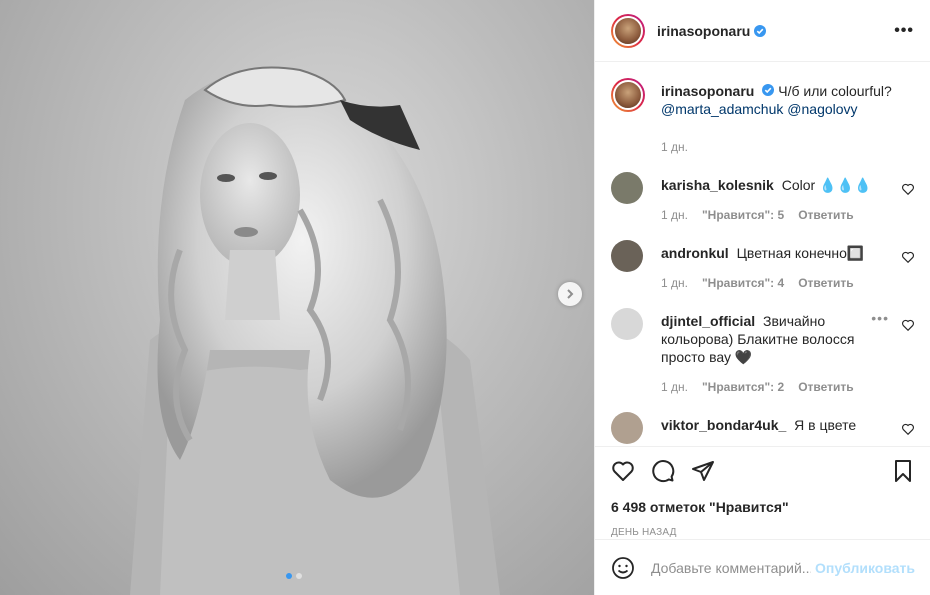  What do you see at coordinates (703, 471) in the screenshot?
I see `share-icon` at bounding box center [703, 471].